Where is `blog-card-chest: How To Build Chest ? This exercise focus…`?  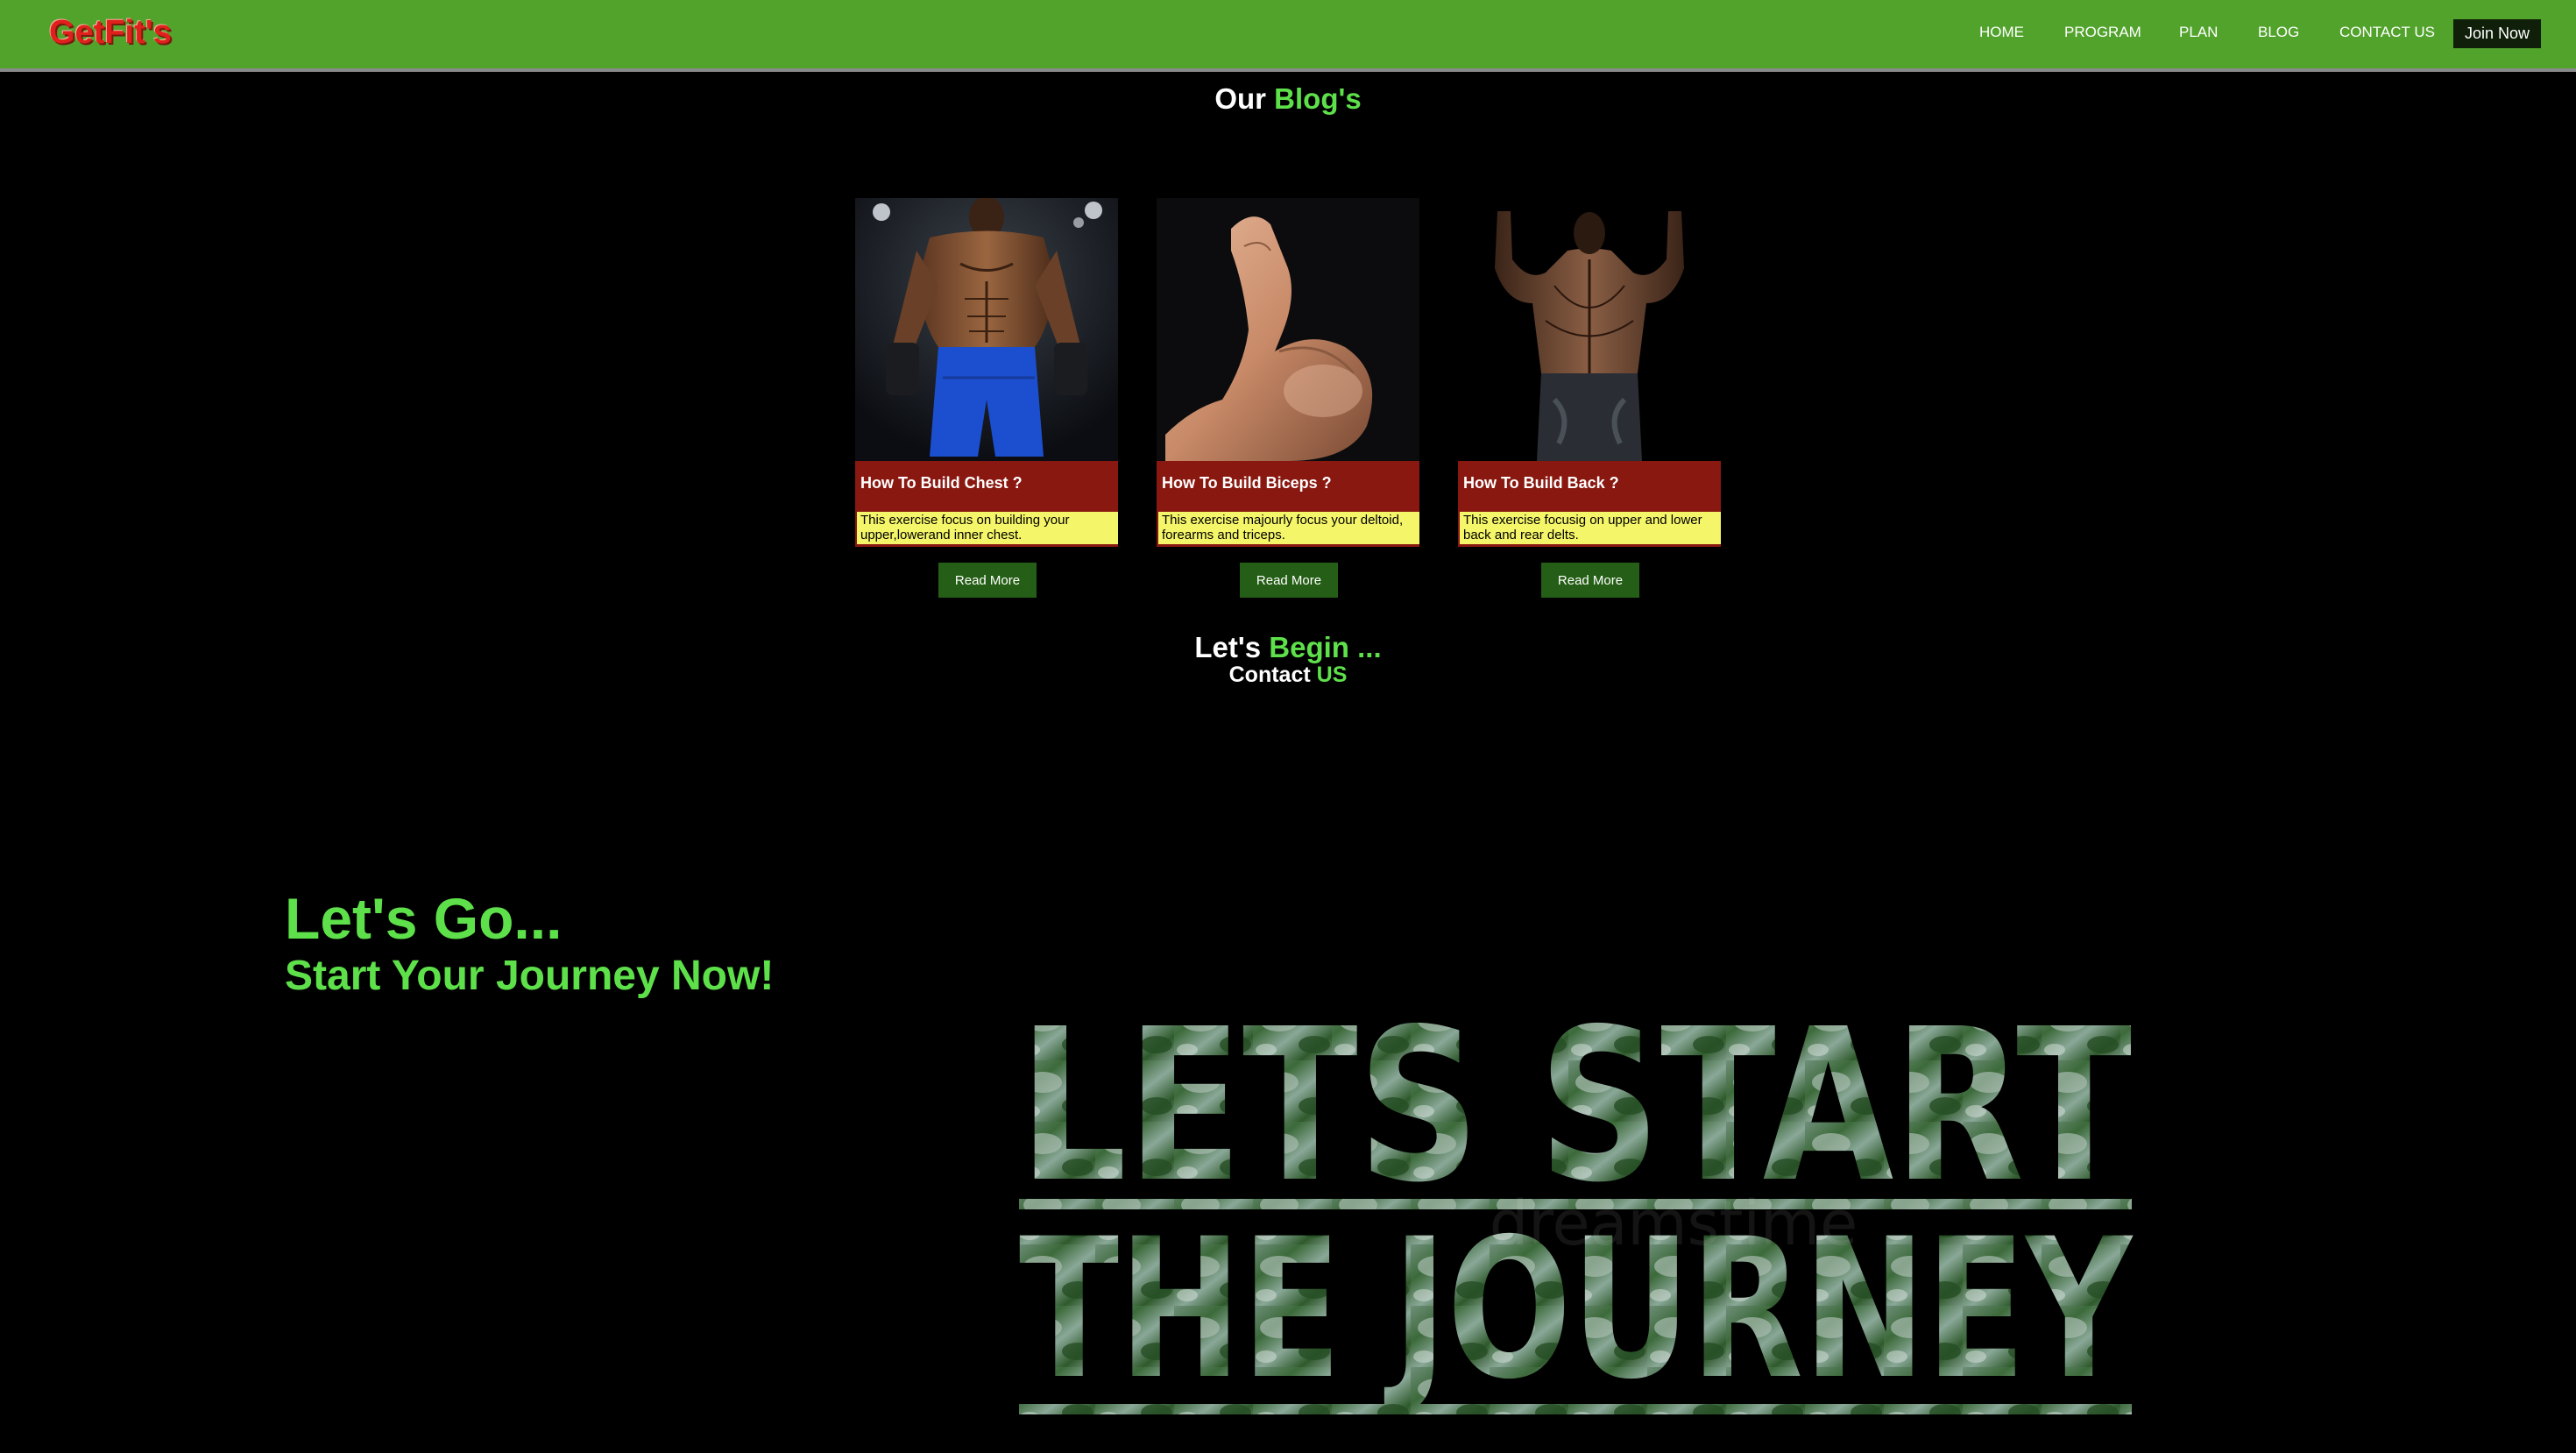
blog-card-chest: How To Build Chest ? This exercise focus… is located at coordinates (986, 372).